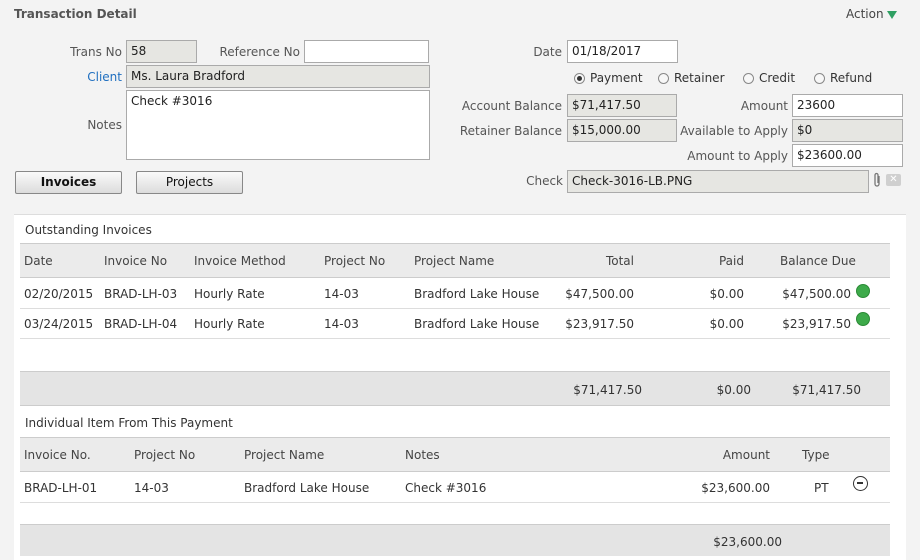 This screenshot has height=560, width=920. I want to click on trans-no-label: Trans No, so click(96, 52).